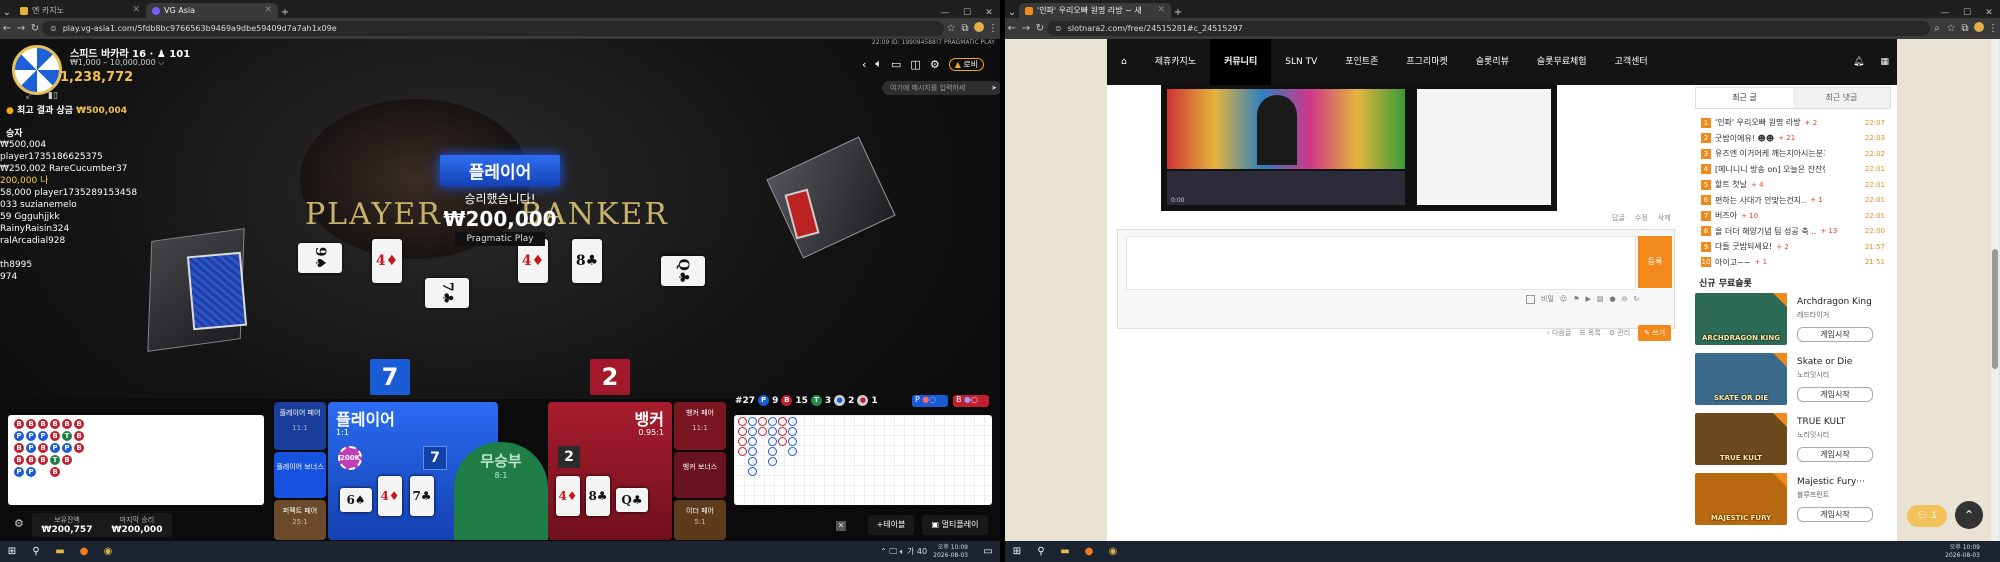 The image size is (2000, 562). What do you see at coordinates (1793, 216) in the screenshot?
I see `recent-post-item: 7 버즈아 + 10 22:01` at bounding box center [1793, 216].